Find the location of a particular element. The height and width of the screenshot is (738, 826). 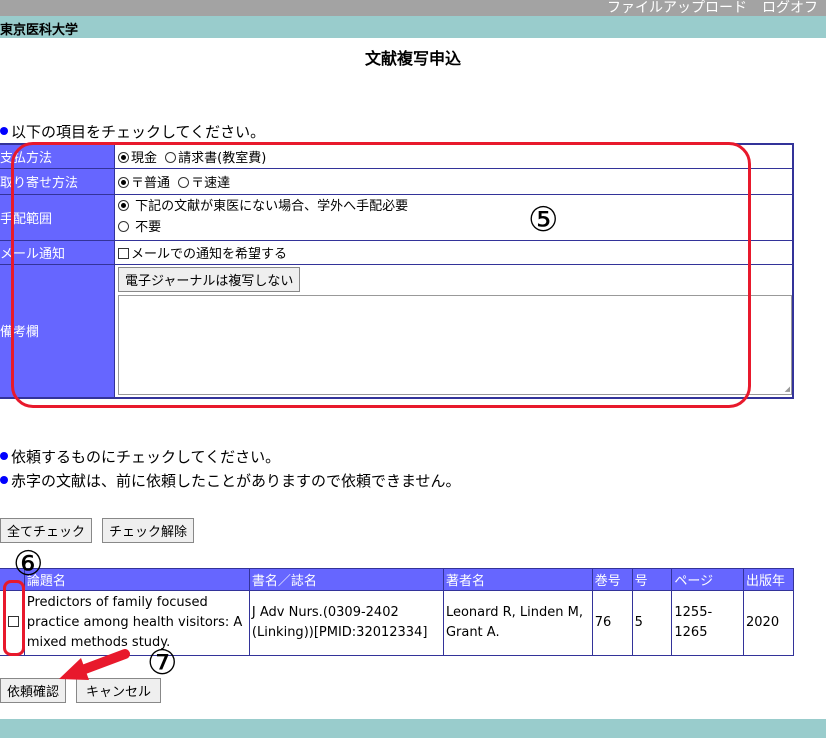

table-header-row: 論題名 書名／誌名 著者名 巻号 号 ページ 出版年 is located at coordinates (397, 579).